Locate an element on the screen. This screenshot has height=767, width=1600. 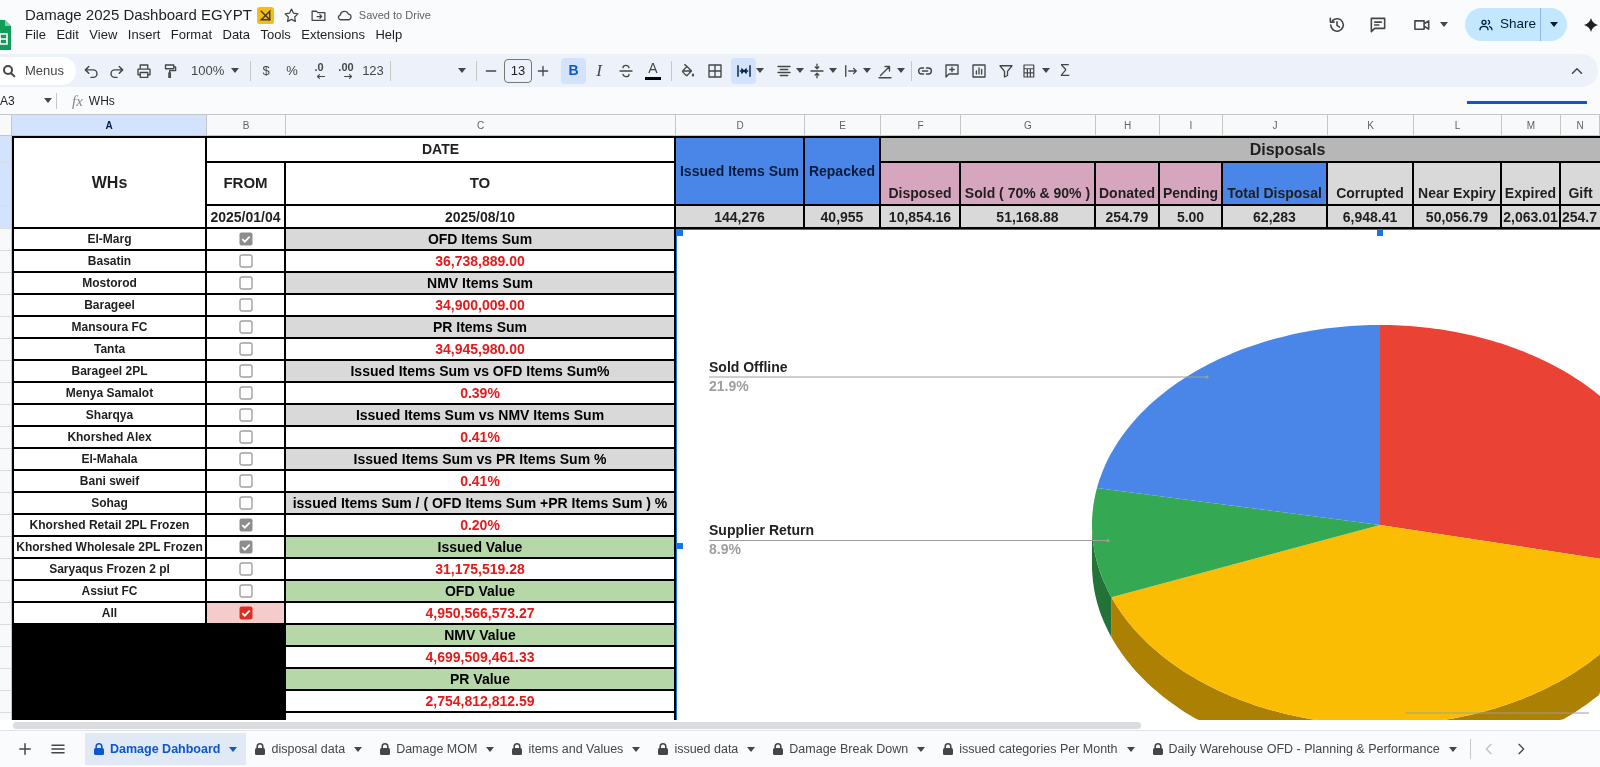
warehouse-cell: Assiut FC is located at coordinates (109, 592).